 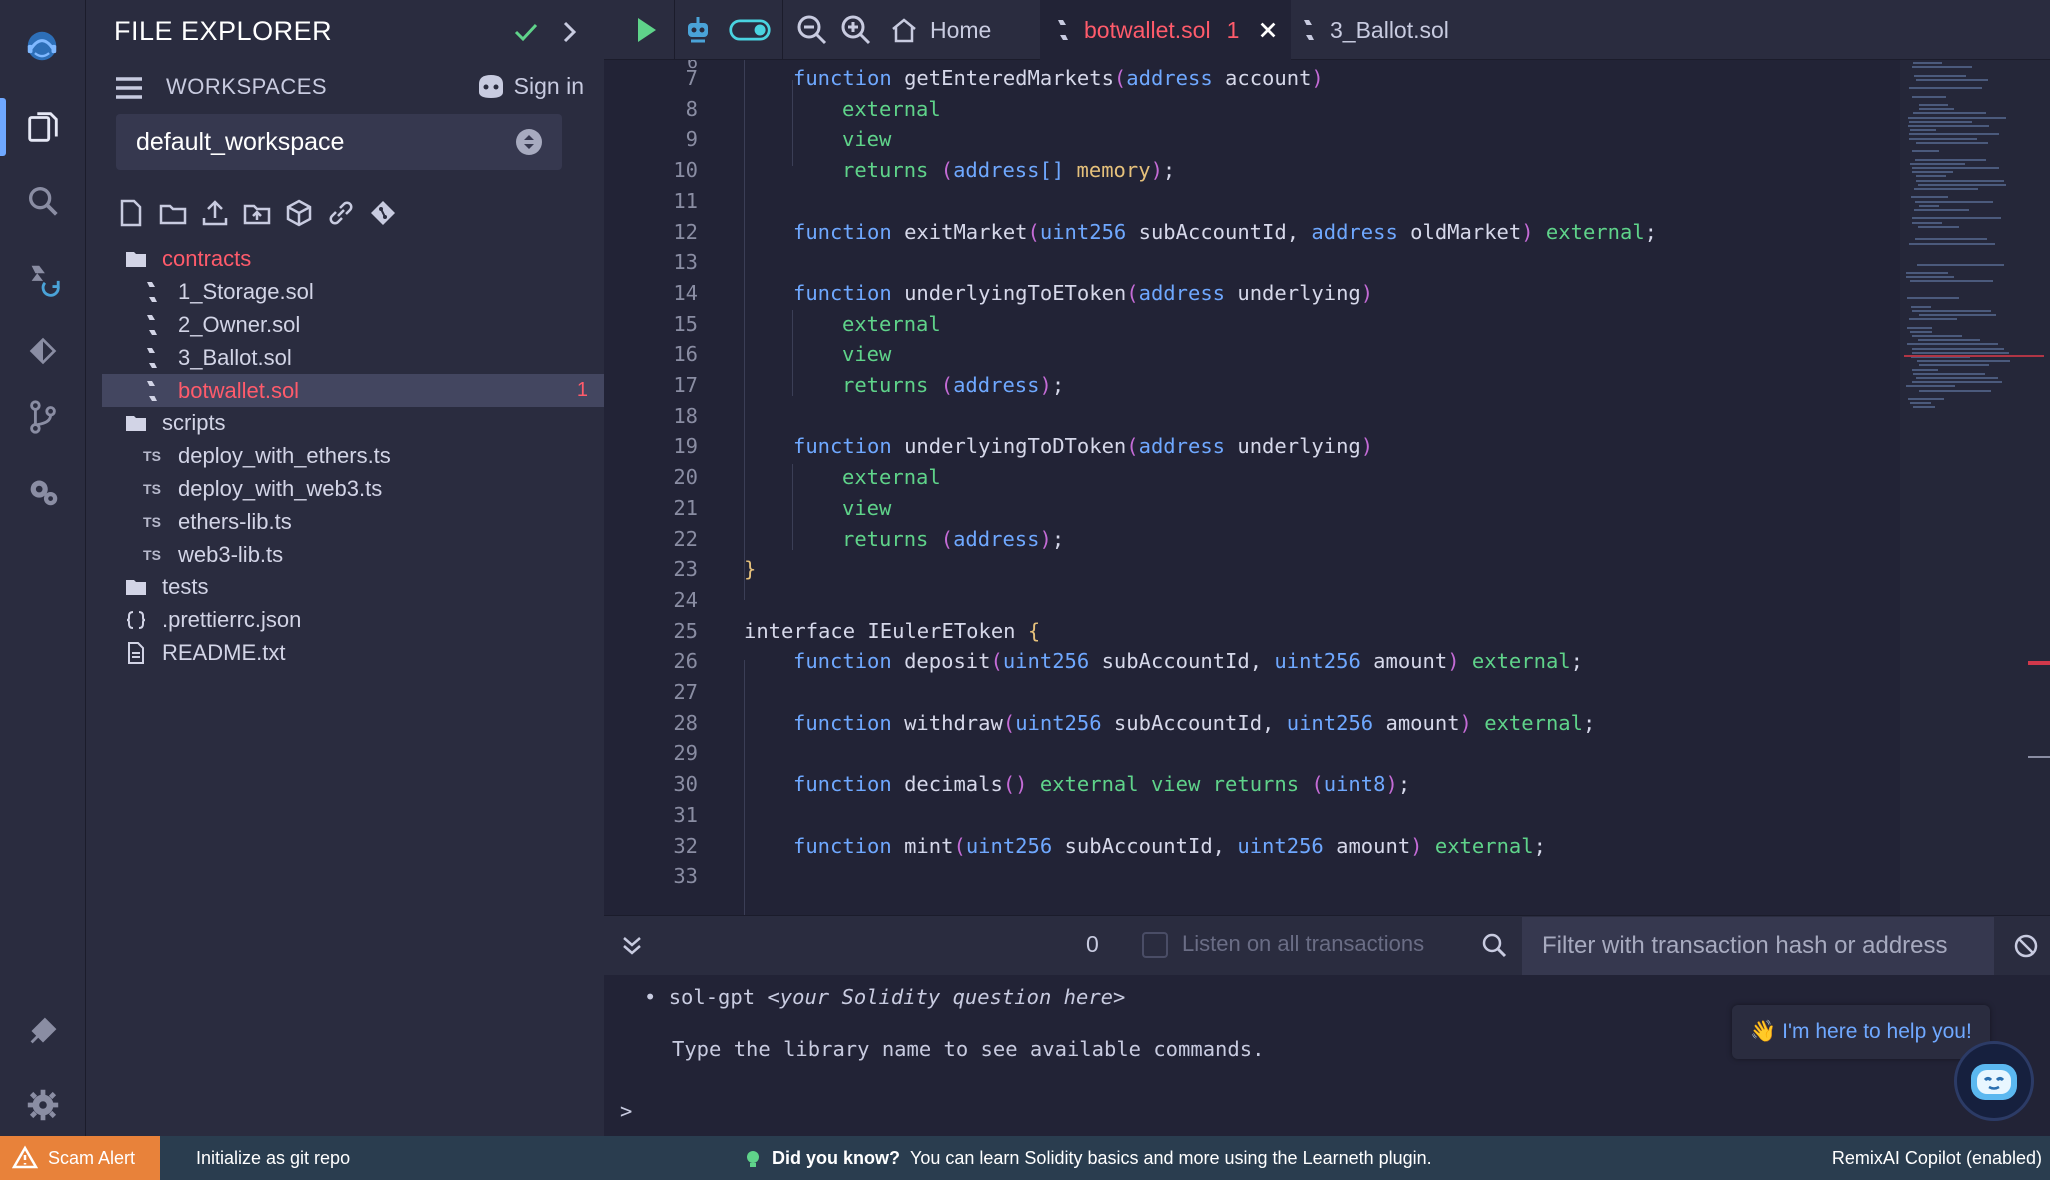 I want to click on tree-item-label: 3_Ballot.sol, so click(x=235, y=357).